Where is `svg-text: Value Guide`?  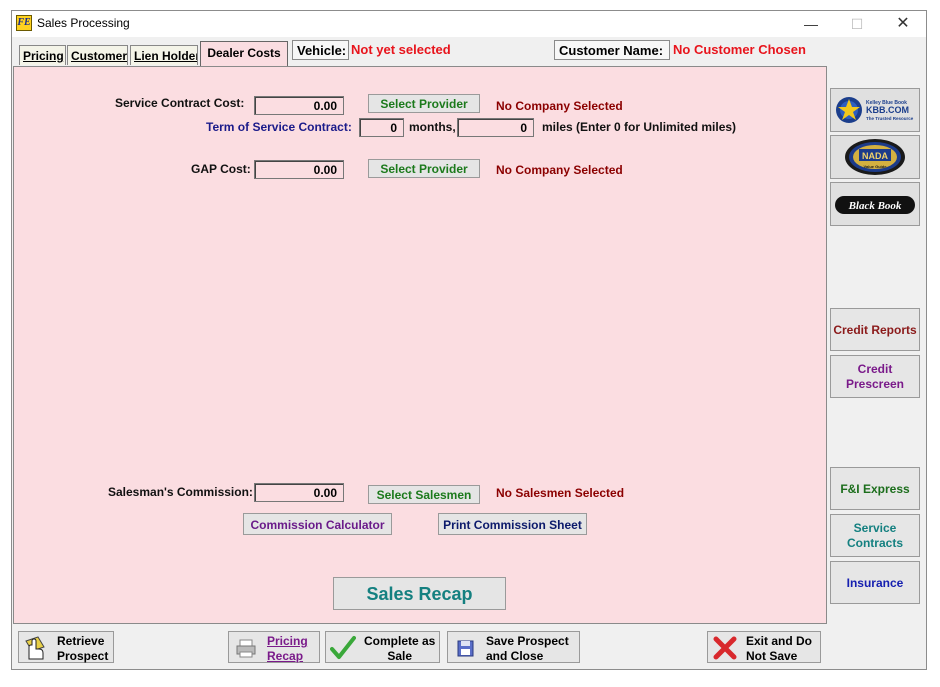
svg-text: Value Guide is located at coordinates (876, 166).